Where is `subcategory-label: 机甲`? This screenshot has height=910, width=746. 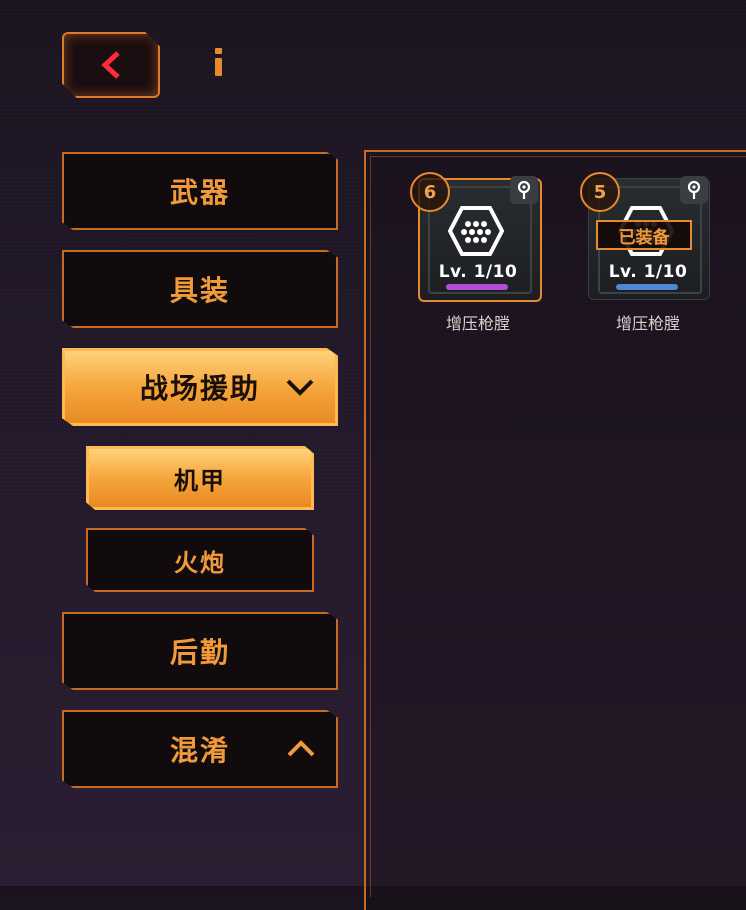
subcategory-label: 机甲 is located at coordinates (200, 480).